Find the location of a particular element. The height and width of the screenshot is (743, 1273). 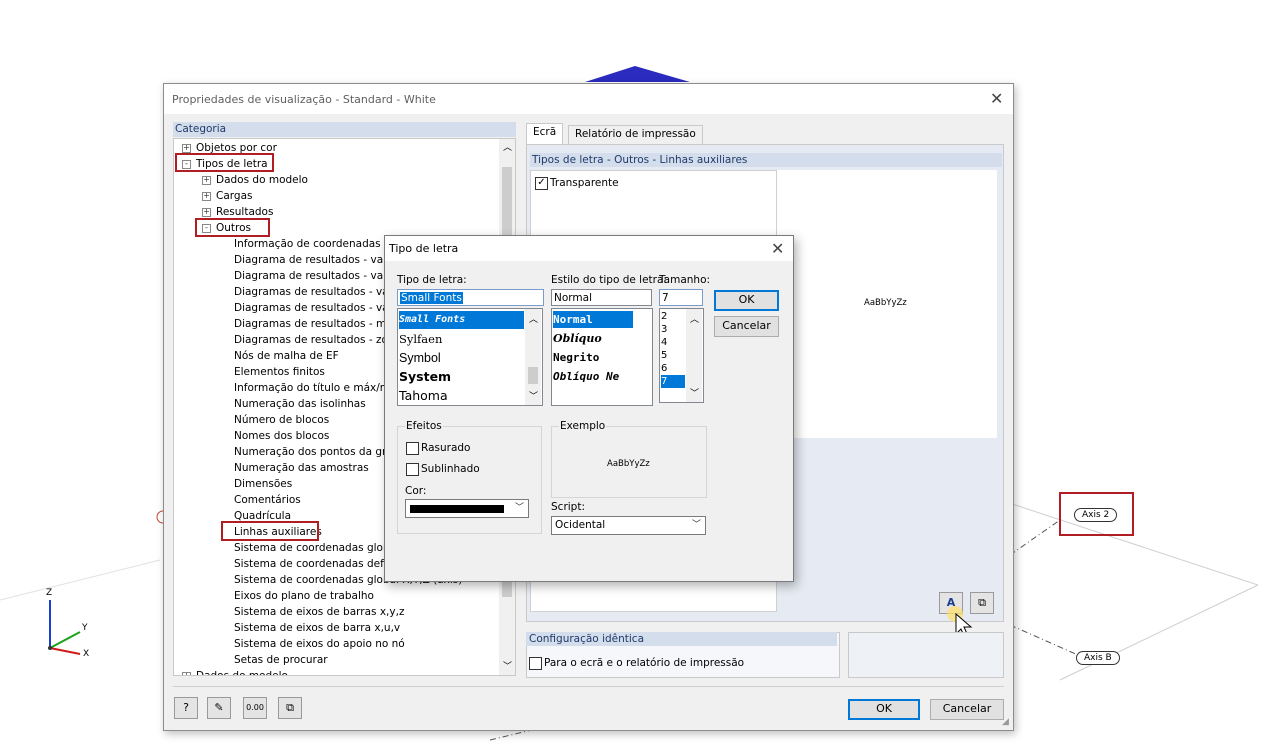

tree-item-label: Diagrama de resultados - valore is located at coordinates (319, 276).